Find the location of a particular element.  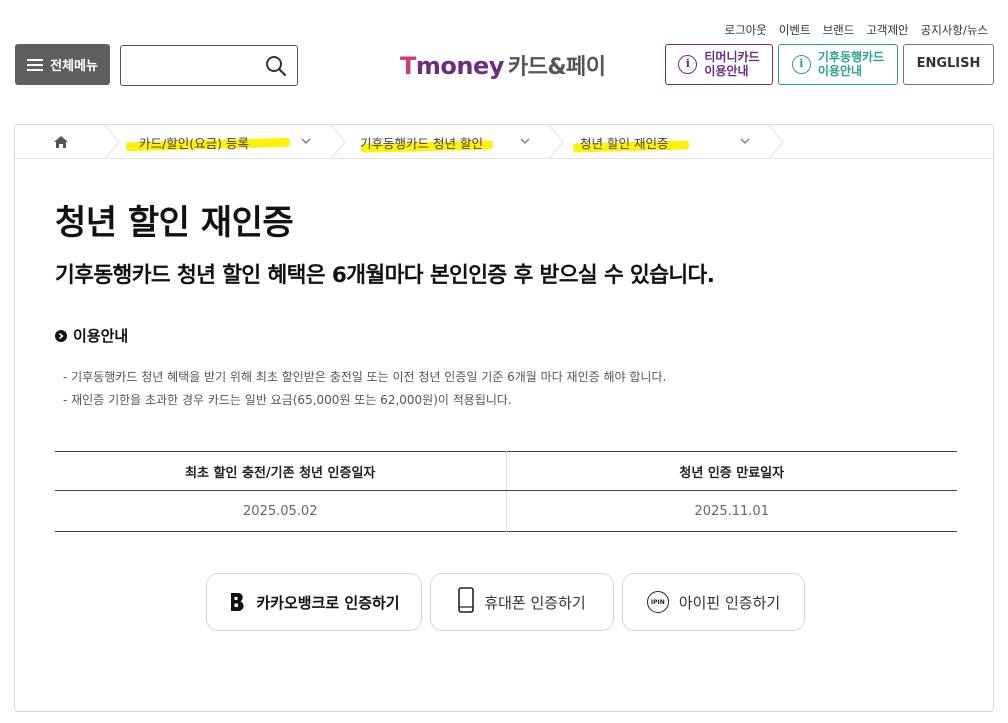

suggestion-link: 고객제안 is located at coordinates (887, 30).